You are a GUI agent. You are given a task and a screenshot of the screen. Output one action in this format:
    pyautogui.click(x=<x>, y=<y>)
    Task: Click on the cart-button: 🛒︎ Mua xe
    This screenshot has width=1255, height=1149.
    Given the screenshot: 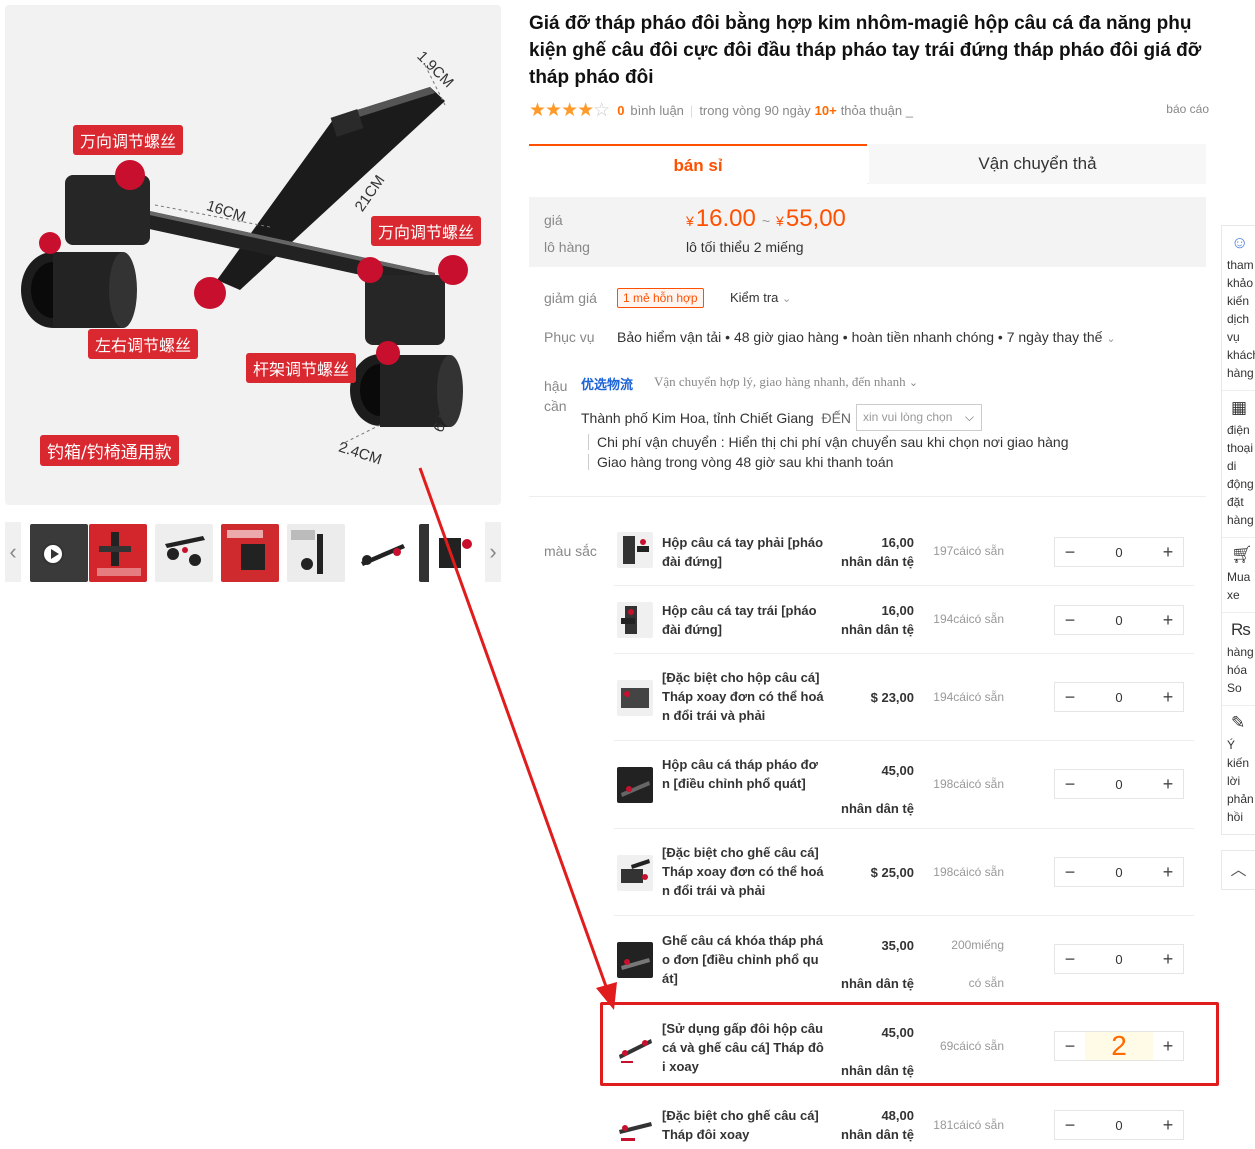 What is the action you would take?
    pyautogui.click(x=1238, y=575)
    